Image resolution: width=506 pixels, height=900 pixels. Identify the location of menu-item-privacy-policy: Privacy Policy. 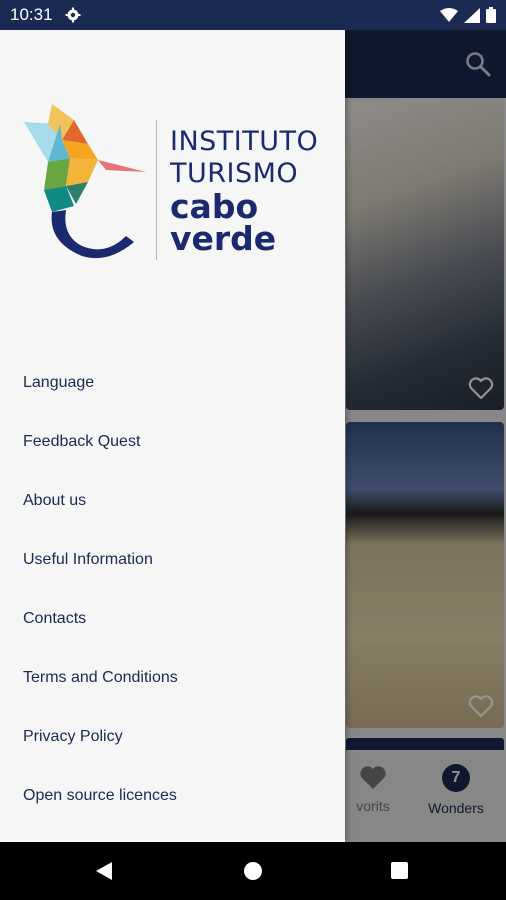
(172, 736).